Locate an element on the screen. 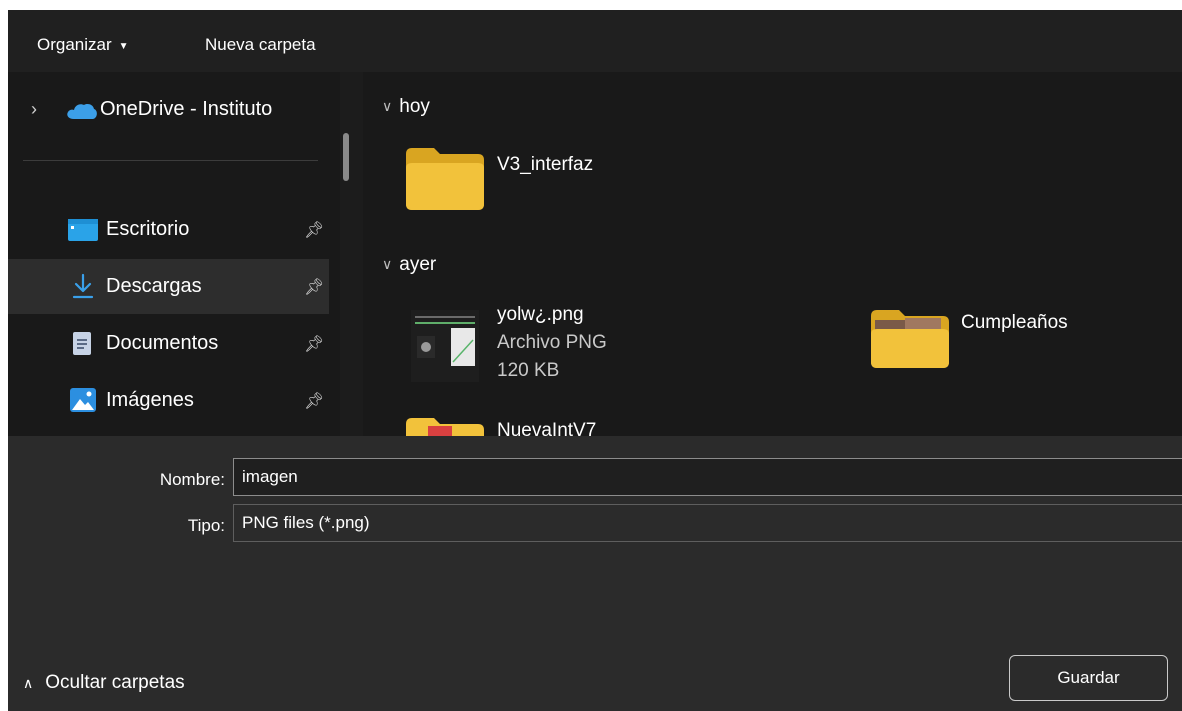 The height and width of the screenshot is (711, 1182). filename-value: imagen is located at coordinates (270, 476).